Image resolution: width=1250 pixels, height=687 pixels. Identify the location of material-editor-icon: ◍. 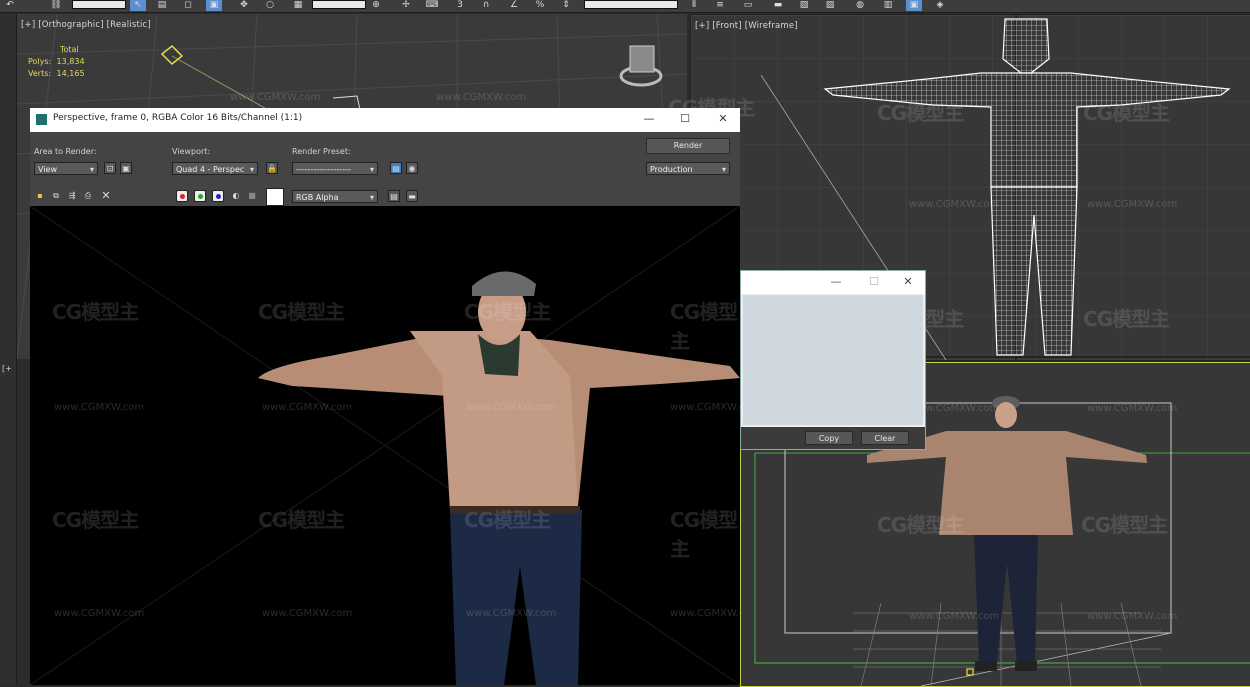
(860, 5).